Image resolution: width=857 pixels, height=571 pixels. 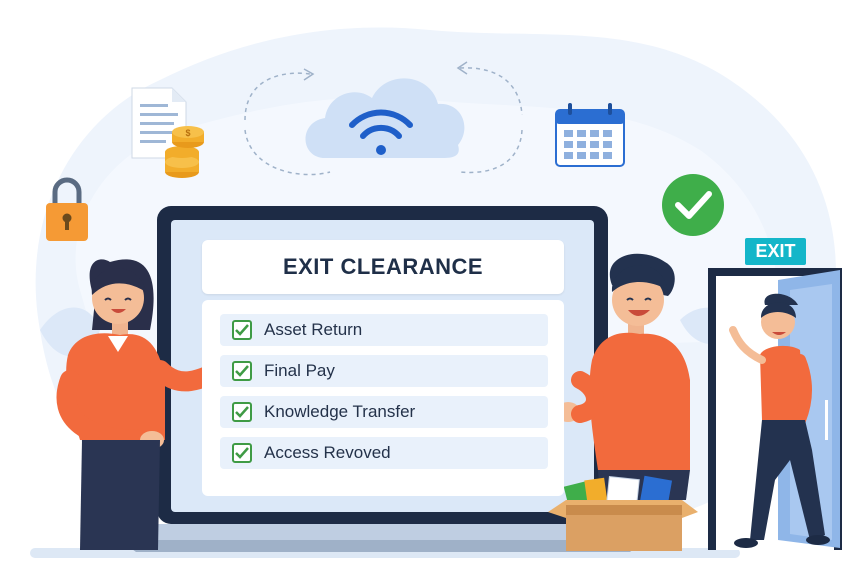 I want to click on checklist-item-final-pay: Final Pay, so click(x=384, y=371).